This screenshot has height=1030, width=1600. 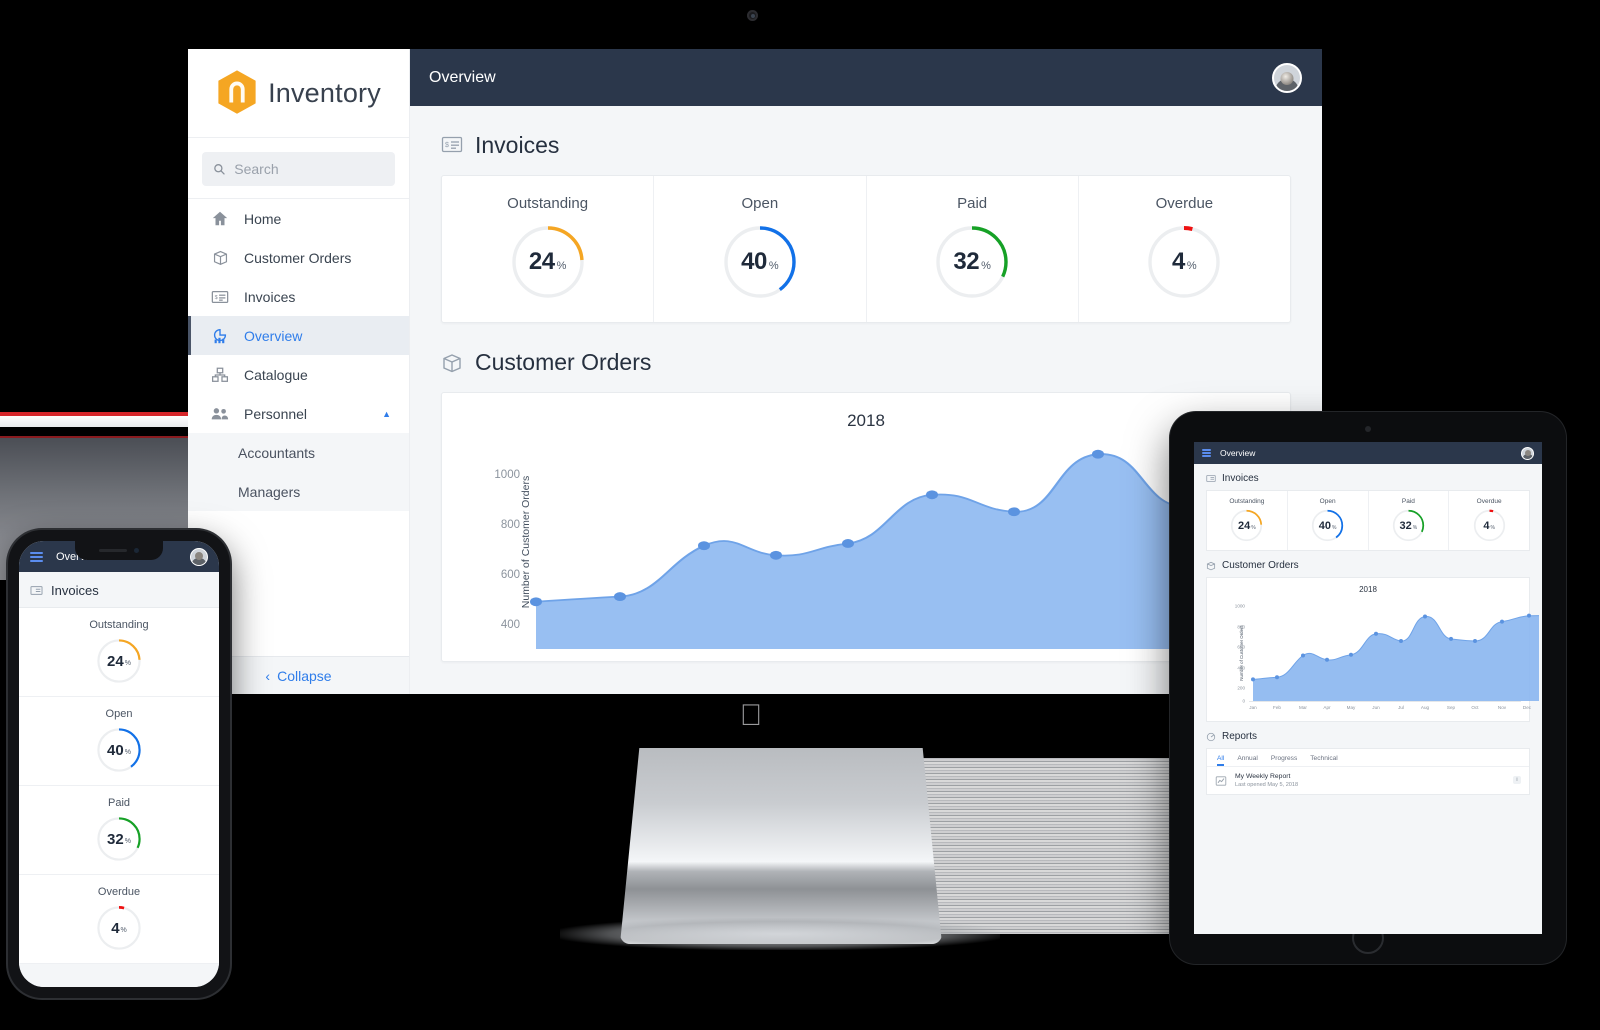 What do you see at coordinates (1240, 478) in the screenshot?
I see `section-title: Invoices` at bounding box center [1240, 478].